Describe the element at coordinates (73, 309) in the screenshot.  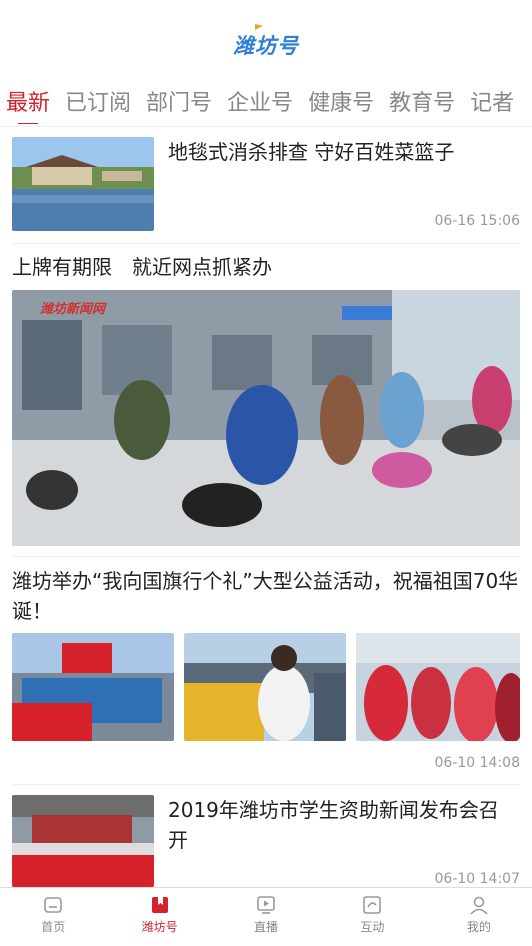
I see `news-image-watermark: 潍坊新闻网` at that location.